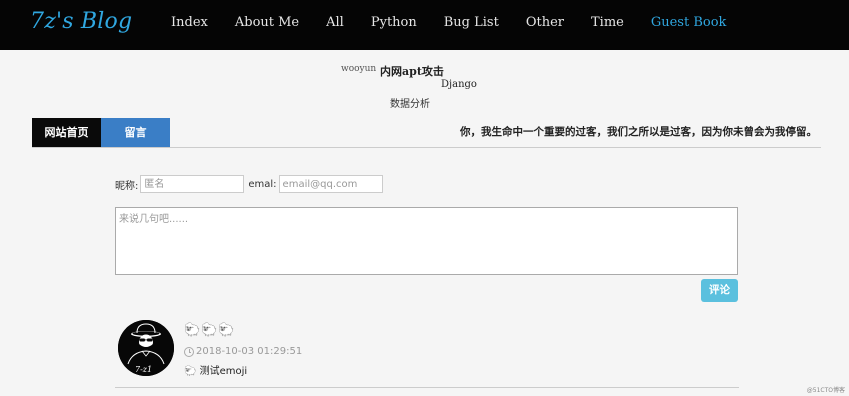 Image resolution: width=849 pixels, height=396 pixels. What do you see at coordinates (192, 184) in the screenshot?
I see `nickname-input` at bounding box center [192, 184].